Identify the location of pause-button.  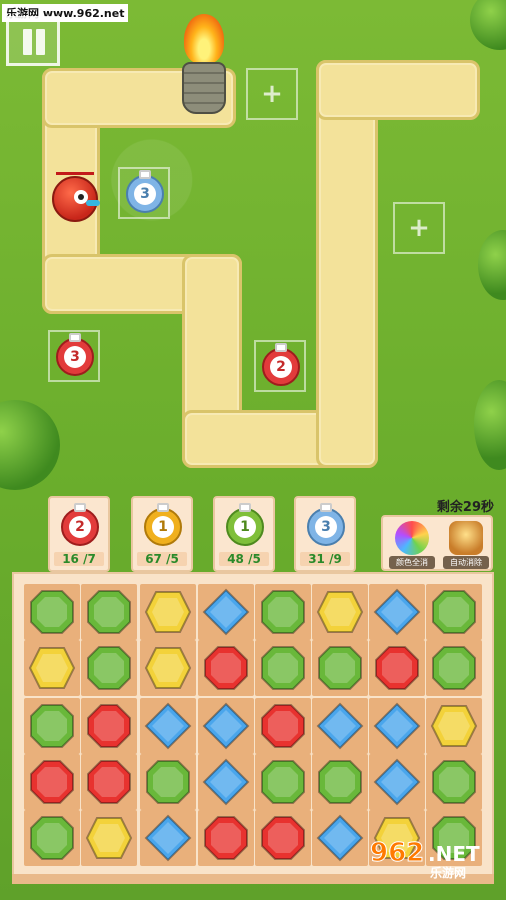
(33, 41).